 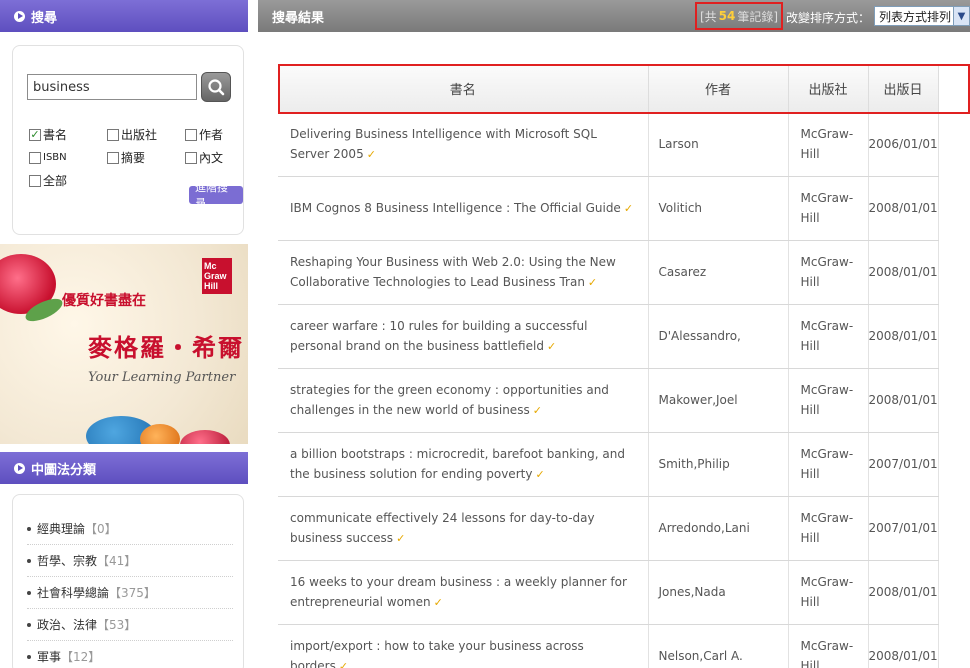 I want to click on author-cell: Casarez, so click(x=718, y=272).